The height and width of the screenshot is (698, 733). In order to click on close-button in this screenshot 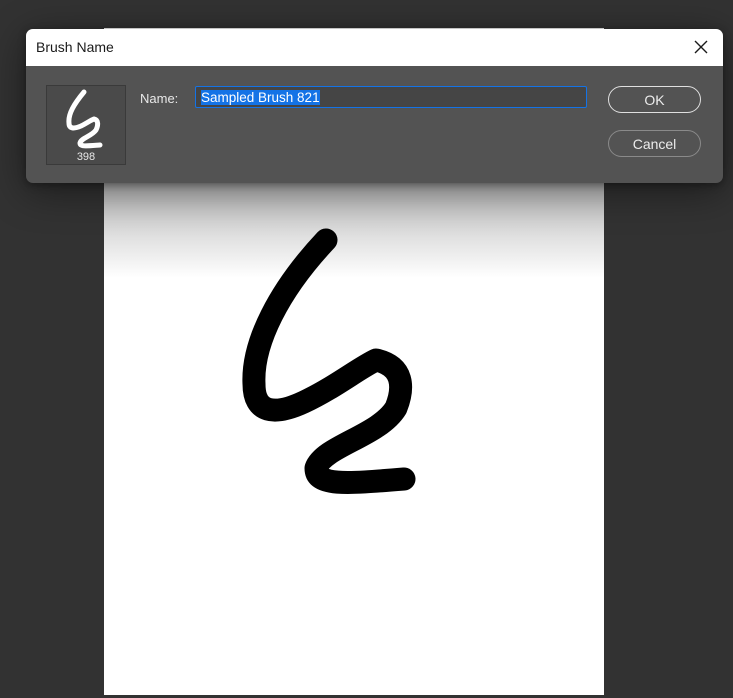, I will do `click(701, 47)`.